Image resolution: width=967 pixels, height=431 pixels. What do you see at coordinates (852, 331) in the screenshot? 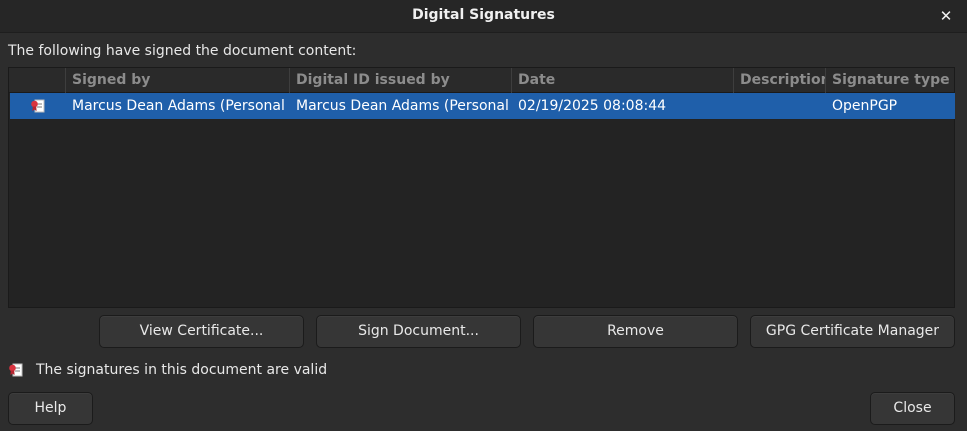
I see `gpg-certificate-manager-button: GPG Certificate Manager` at bounding box center [852, 331].